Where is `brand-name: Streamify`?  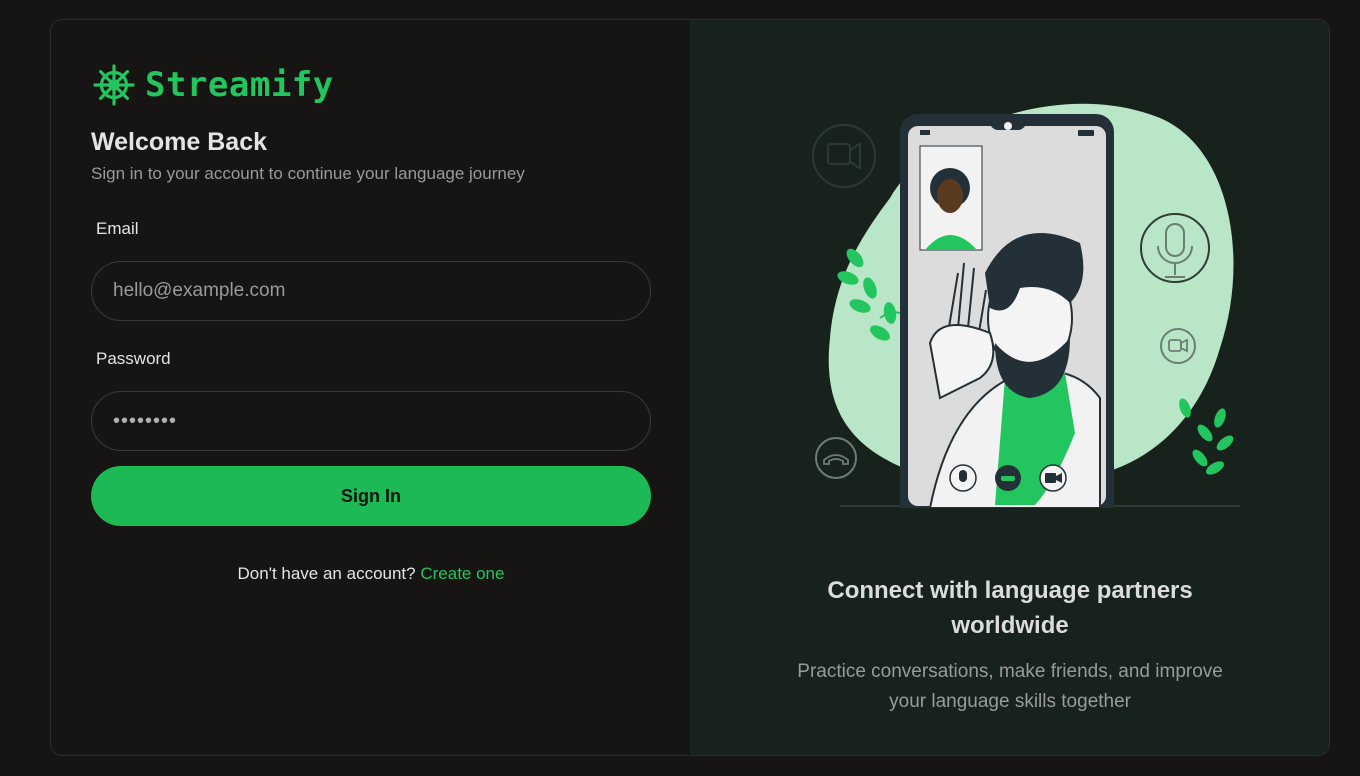 brand-name: Streamify is located at coordinates (239, 85).